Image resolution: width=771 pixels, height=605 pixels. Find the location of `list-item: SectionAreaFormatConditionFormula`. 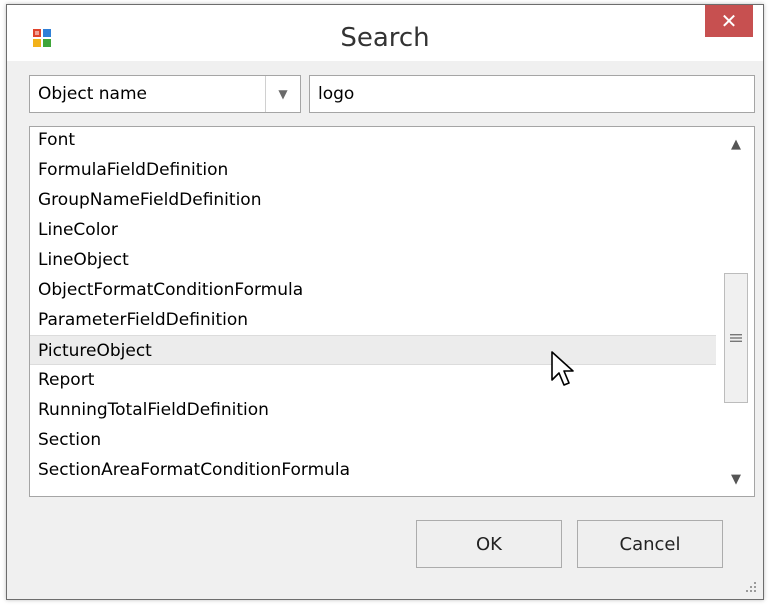

list-item: SectionAreaFormatConditionFormula is located at coordinates (373, 470).